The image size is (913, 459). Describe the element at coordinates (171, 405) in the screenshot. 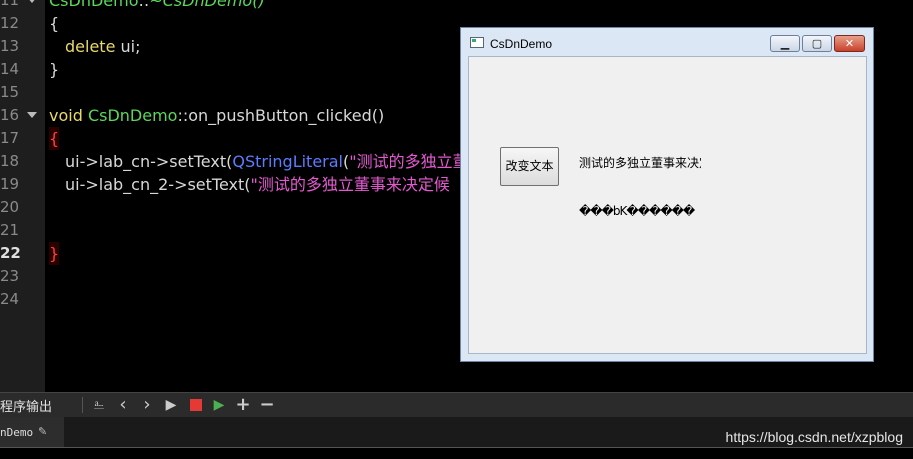

I see `run-icon: ▶` at that location.